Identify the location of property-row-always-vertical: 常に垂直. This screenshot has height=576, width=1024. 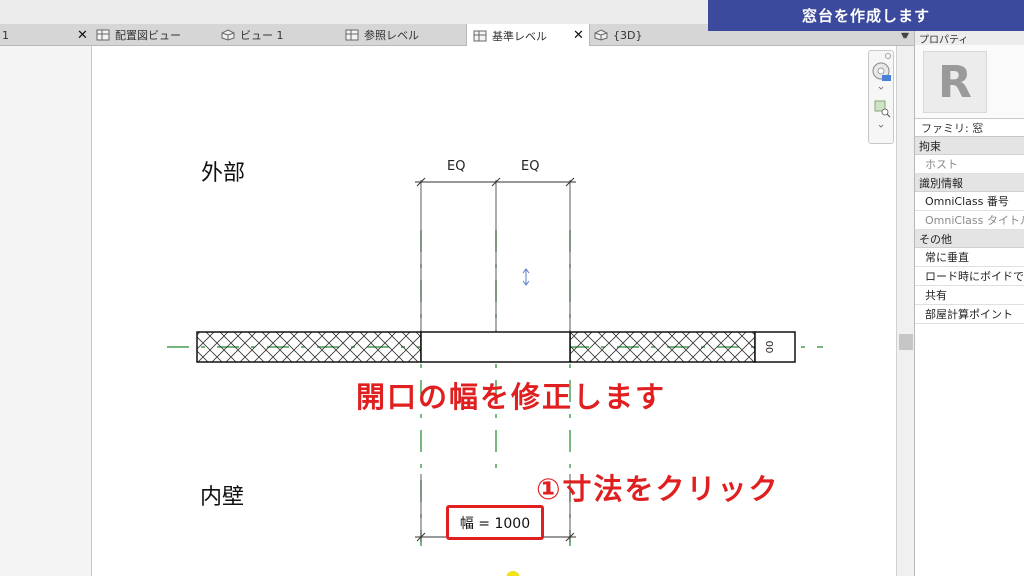
(969, 257).